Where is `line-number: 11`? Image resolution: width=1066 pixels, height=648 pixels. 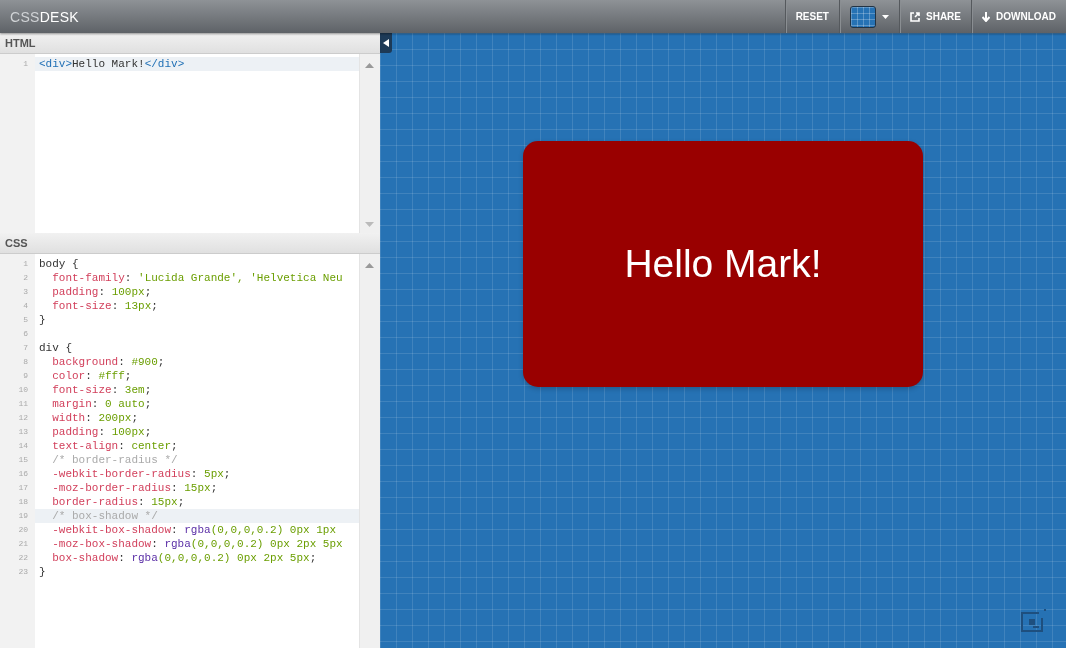
line-number: 11 is located at coordinates (23, 404).